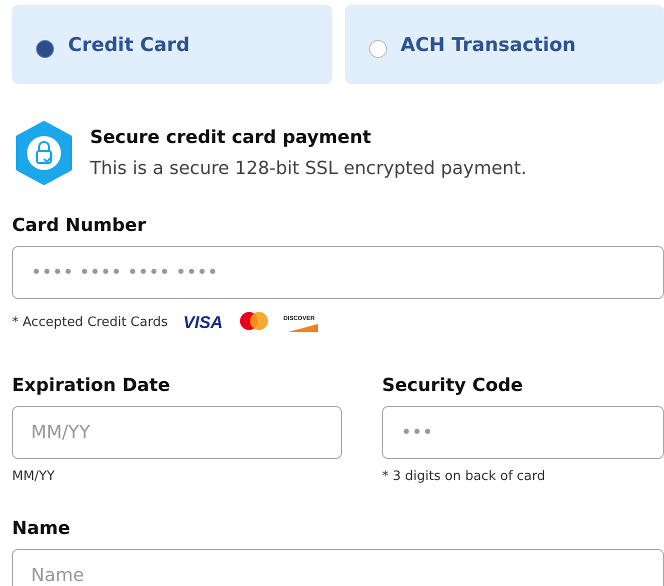 This screenshot has height=586, width=664. Describe the element at coordinates (34, 476) in the screenshot. I see `hint-text: MM/YY` at that location.